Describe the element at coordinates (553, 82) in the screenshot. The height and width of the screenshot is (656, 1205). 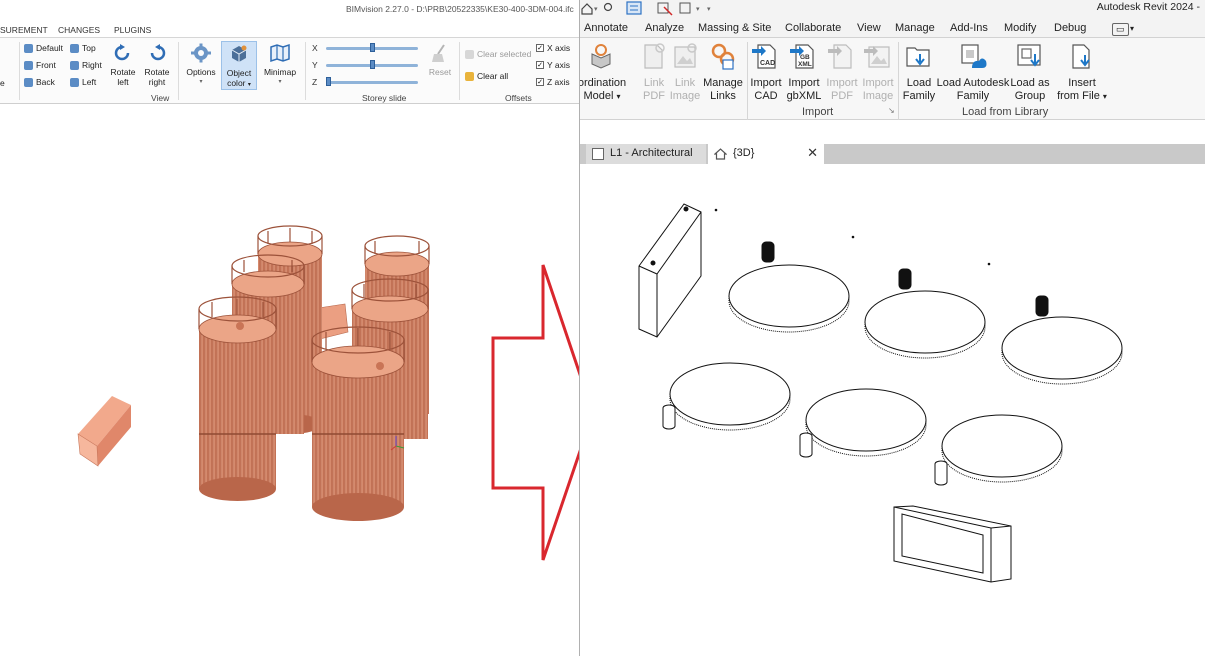
I see `z-axis-checkbox: ✓ Z axis` at that location.